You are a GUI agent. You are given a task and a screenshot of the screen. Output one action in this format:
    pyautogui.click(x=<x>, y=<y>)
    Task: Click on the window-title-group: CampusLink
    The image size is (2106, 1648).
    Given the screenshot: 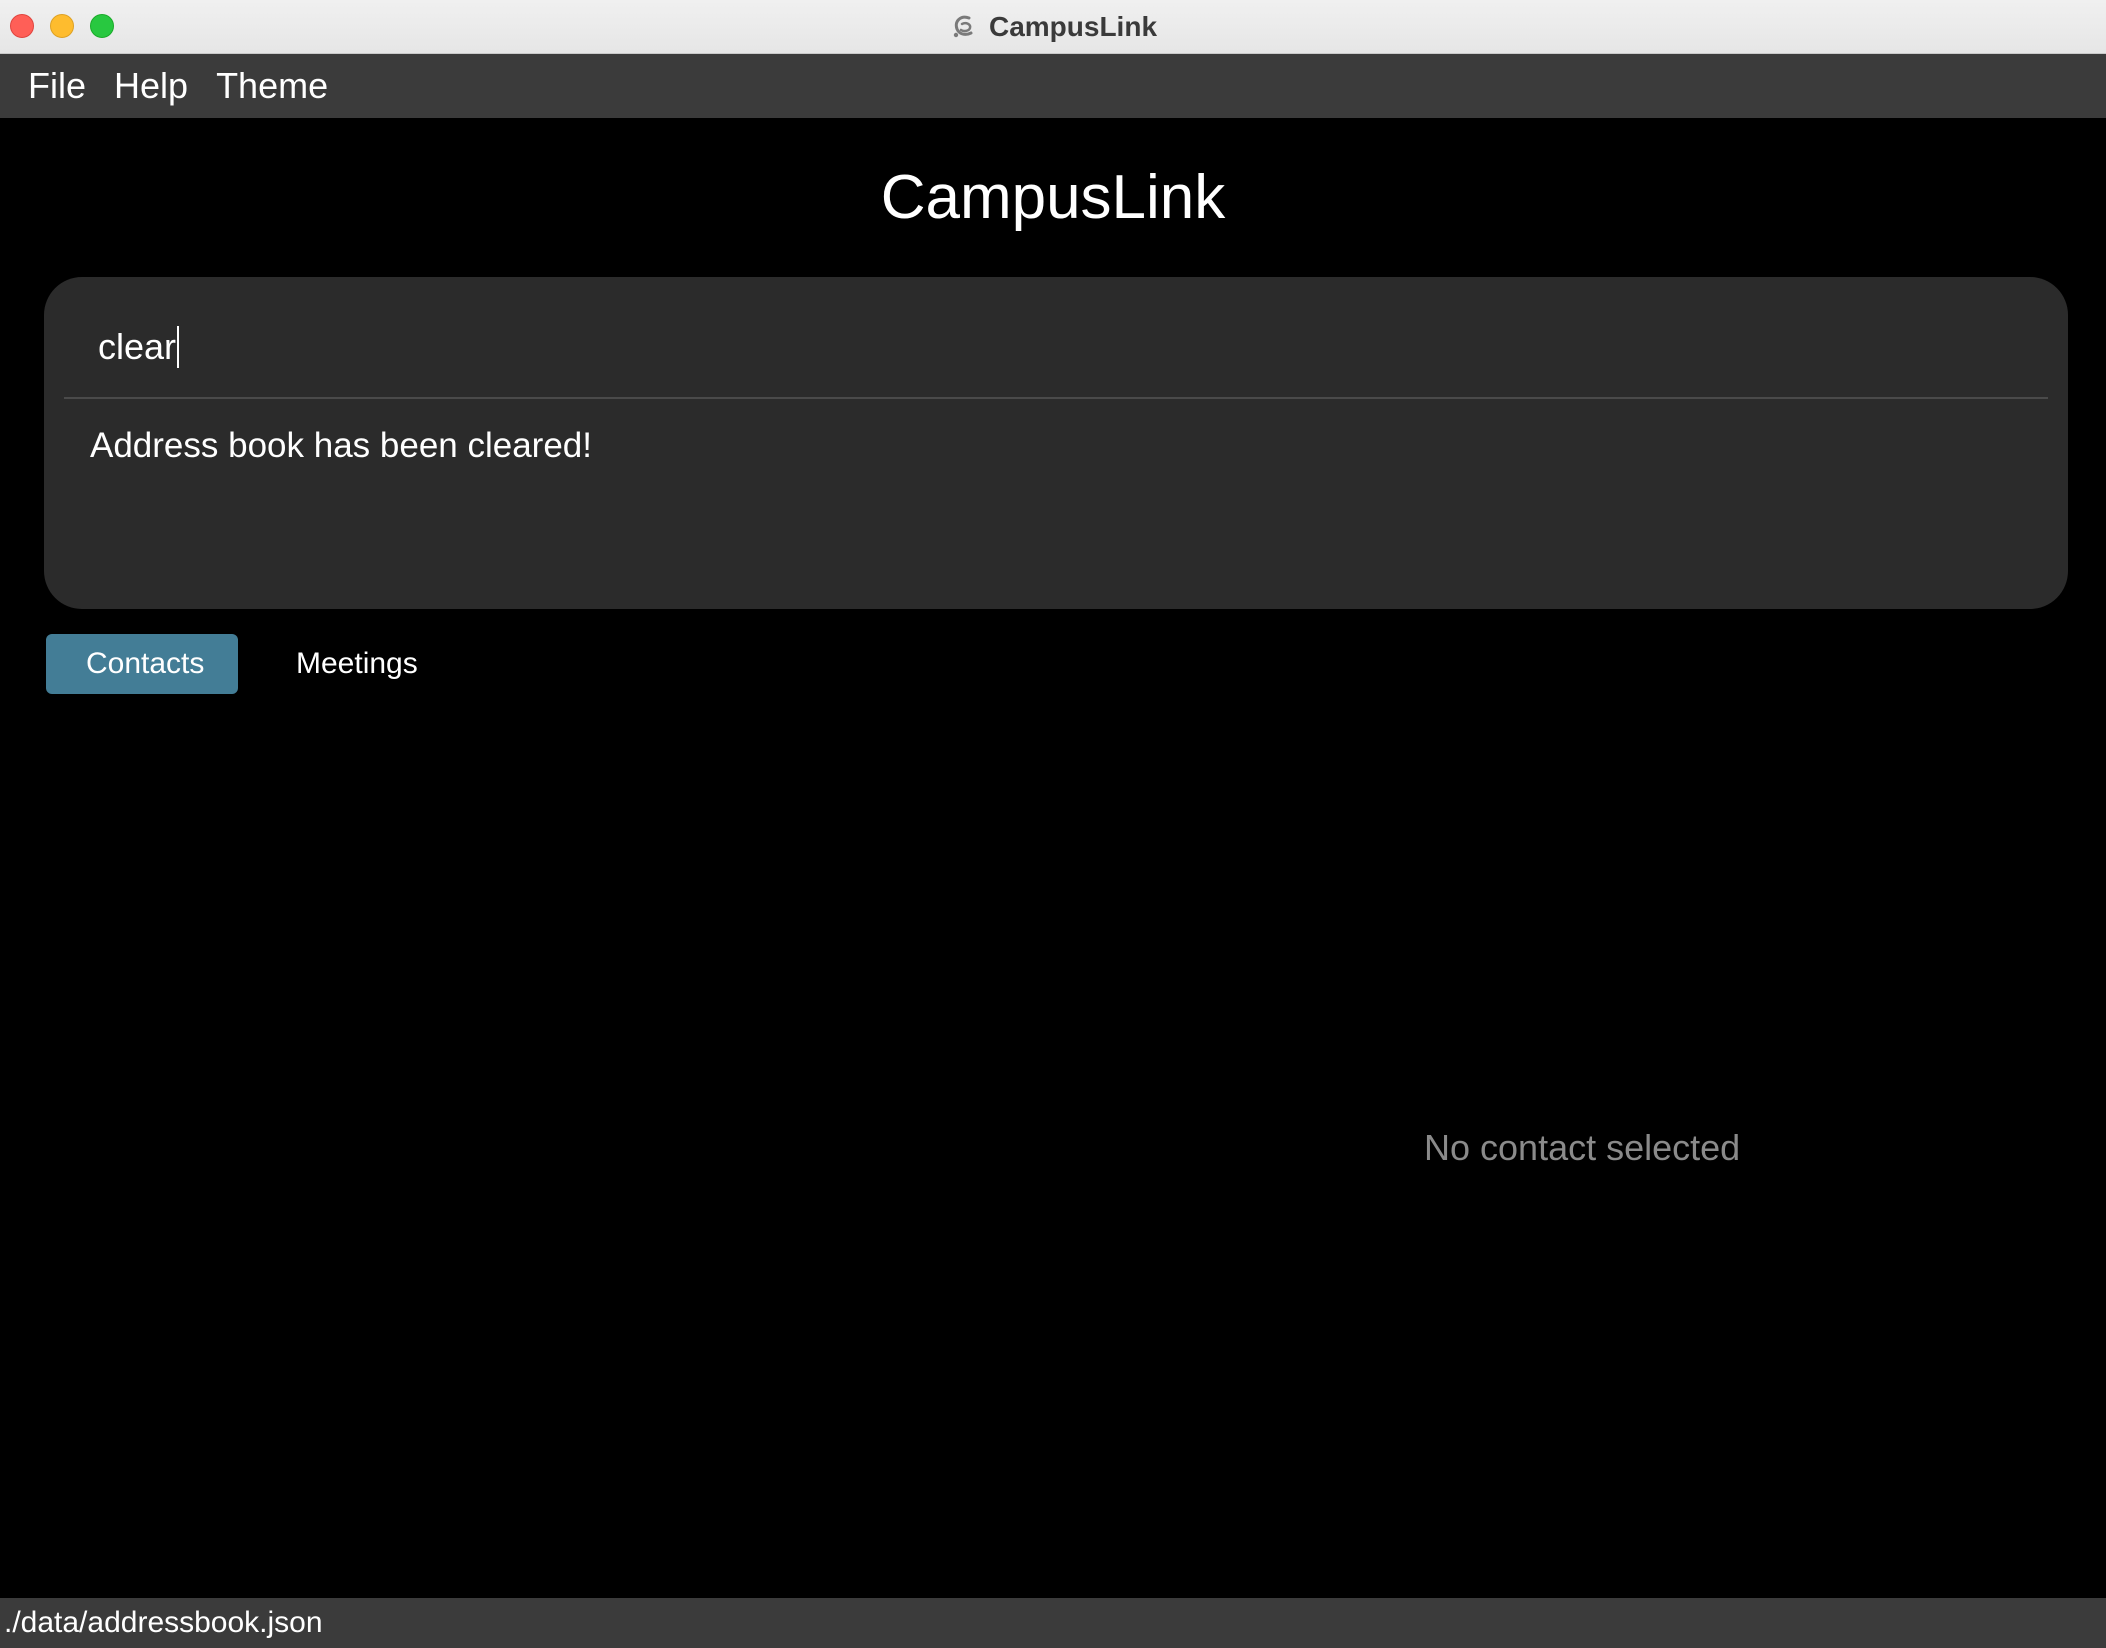 What is the action you would take?
    pyautogui.click(x=1053, y=26)
    